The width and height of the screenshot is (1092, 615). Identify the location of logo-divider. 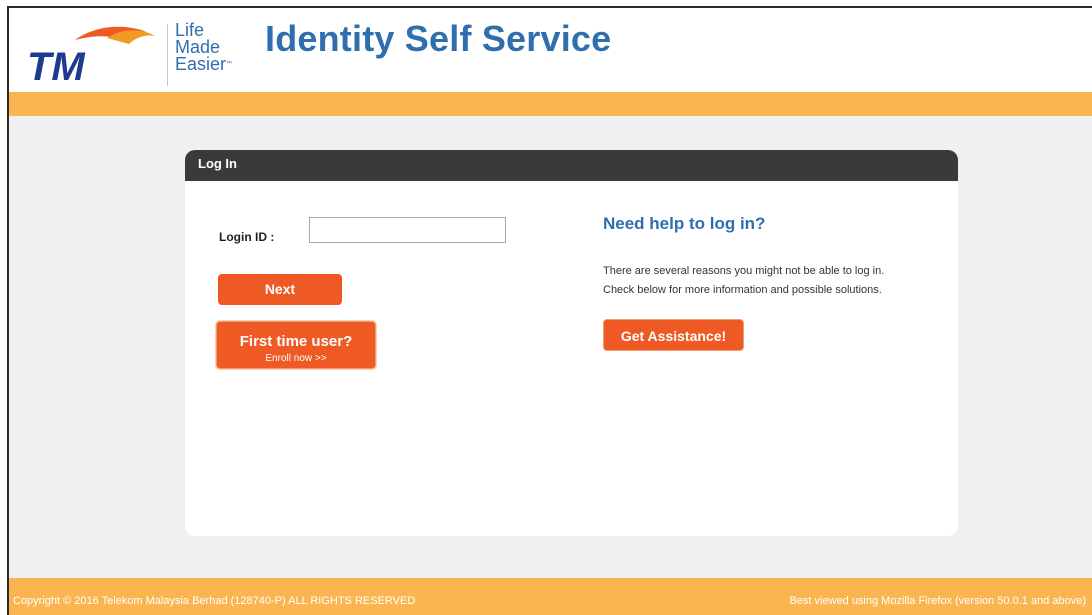
(167, 55).